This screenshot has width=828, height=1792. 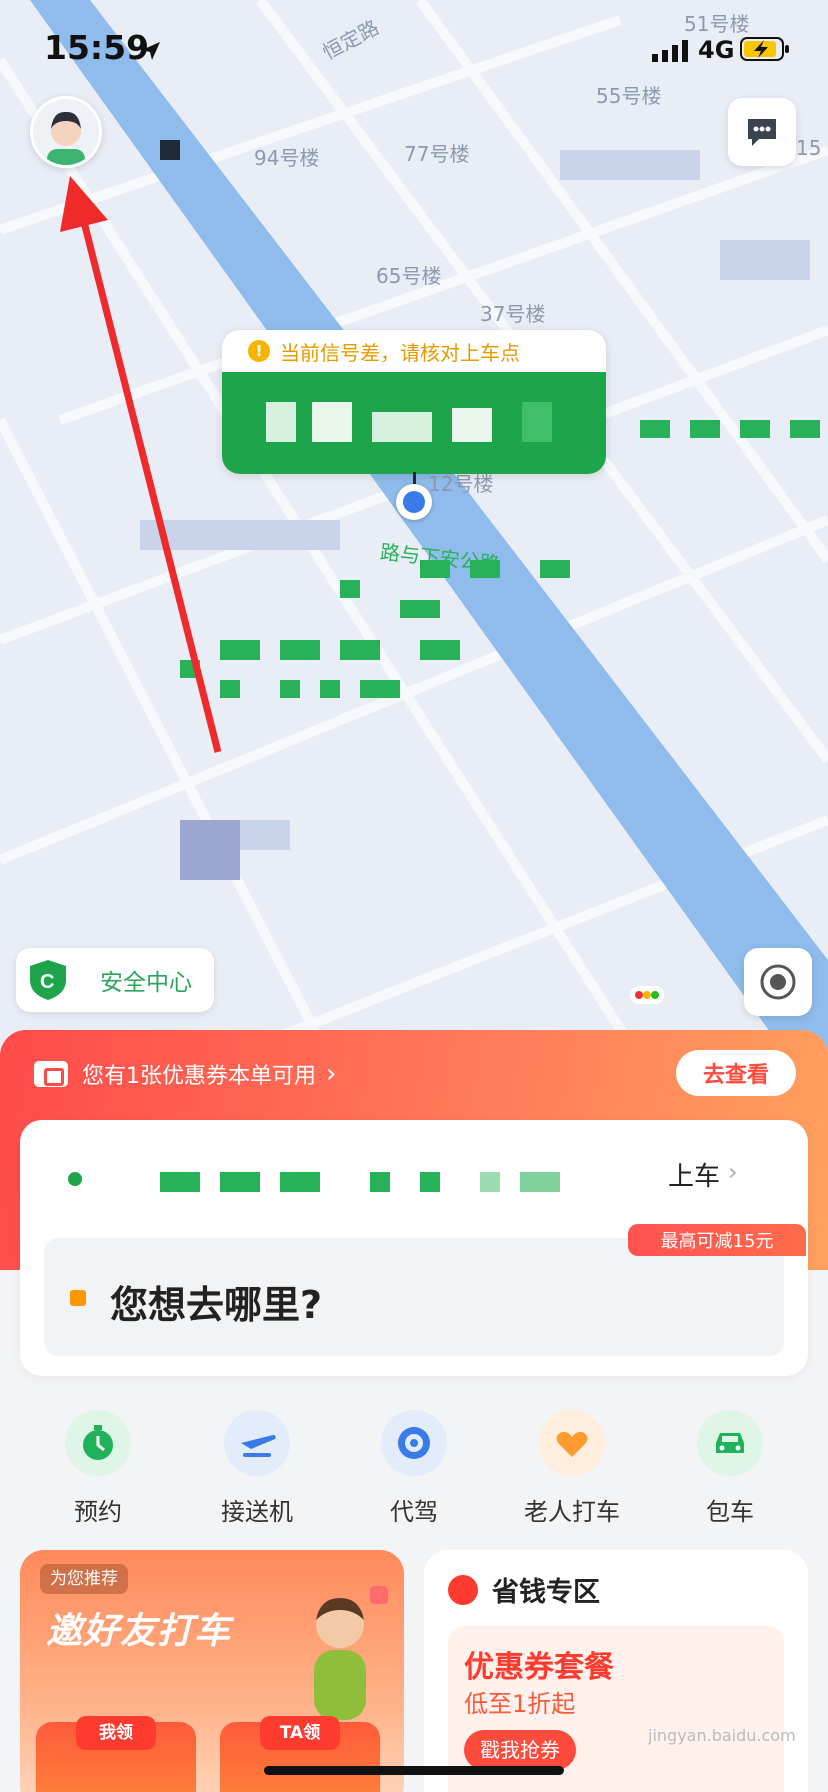 What do you see at coordinates (414, 1770) in the screenshot?
I see `home-indicator` at bounding box center [414, 1770].